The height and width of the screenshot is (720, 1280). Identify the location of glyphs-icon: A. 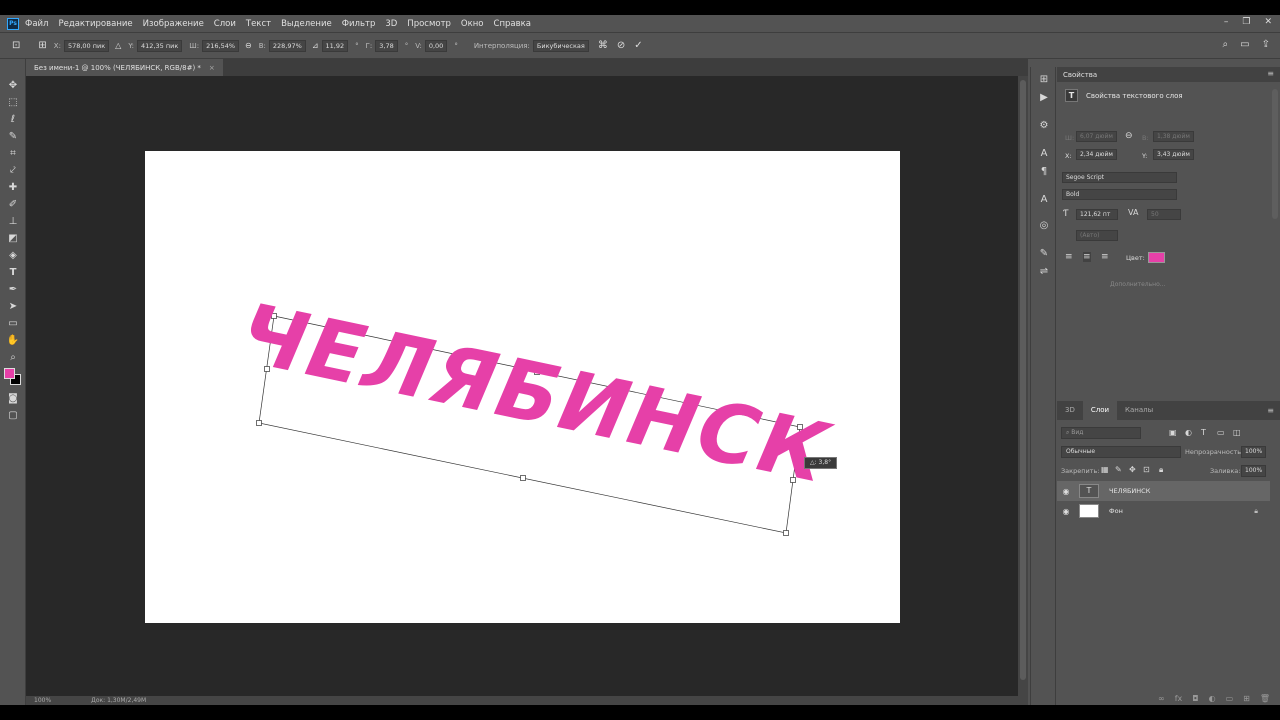
(1044, 200).